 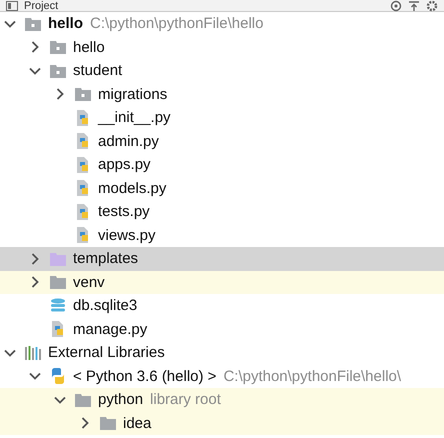 I want to click on tree-row: db.sqlite3, so click(x=222, y=306).